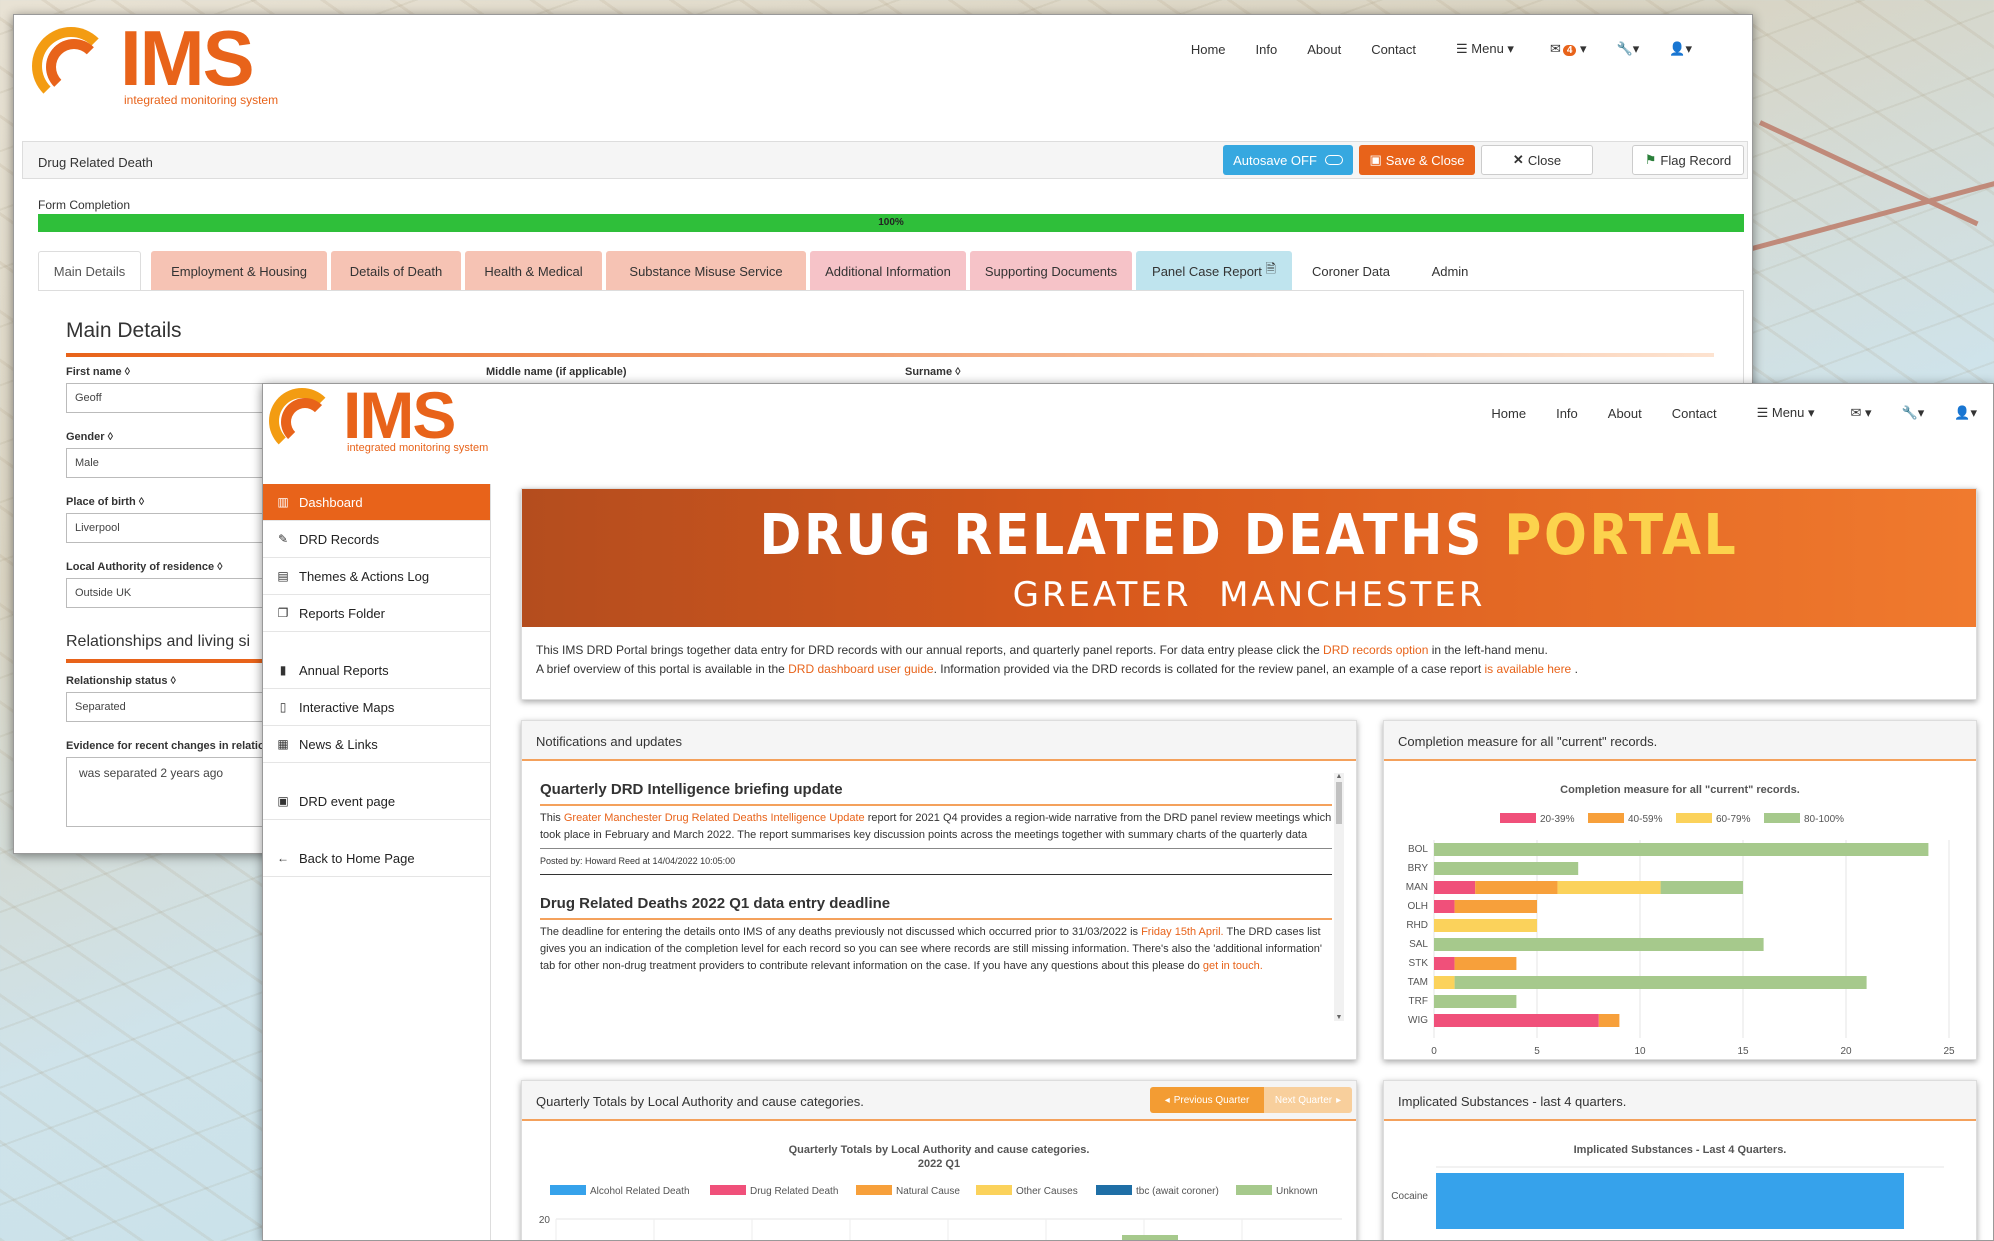 This screenshot has height=1241, width=1994. I want to click on tab-panel-case-report: Panel Case Report 🗎, so click(1214, 271).